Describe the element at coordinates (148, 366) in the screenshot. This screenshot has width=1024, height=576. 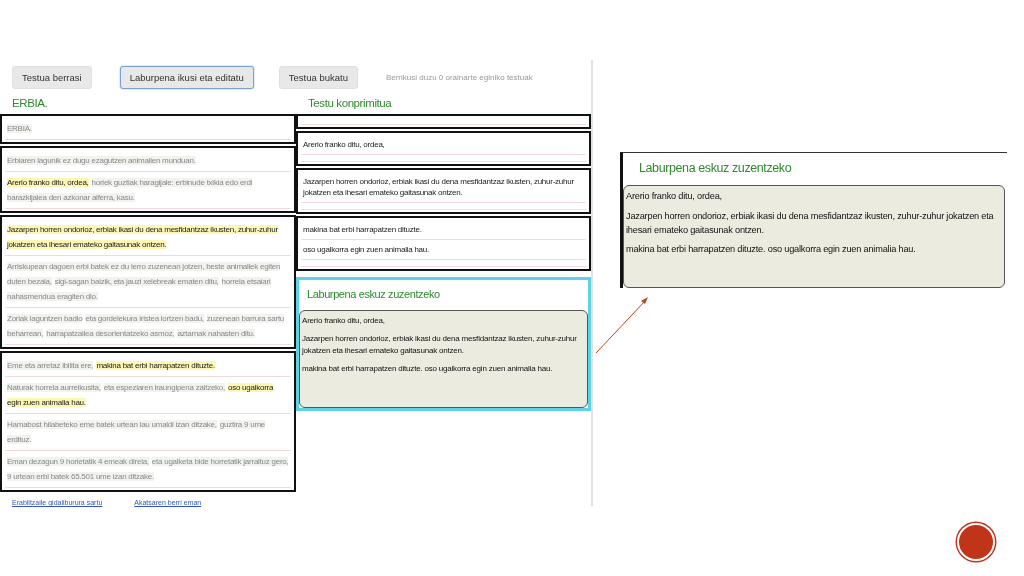
I see `sentence: Eme eta arretaz ibilita ere, makina bat erbi harrapatzen dituzte.` at that location.